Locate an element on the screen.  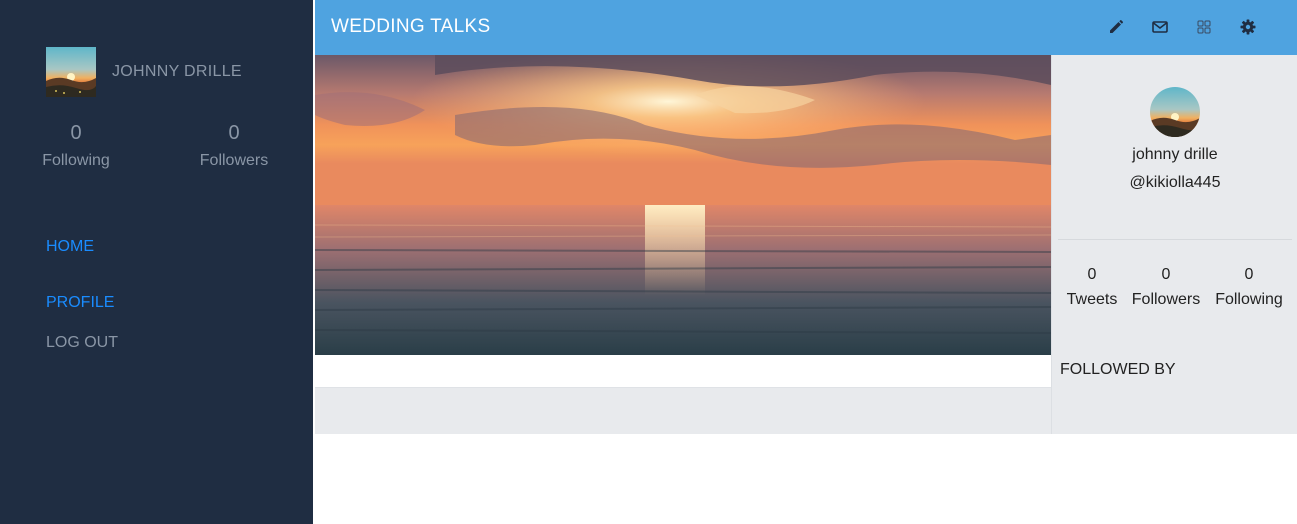
profile-followers-count: 0 is located at coordinates (1166, 274).